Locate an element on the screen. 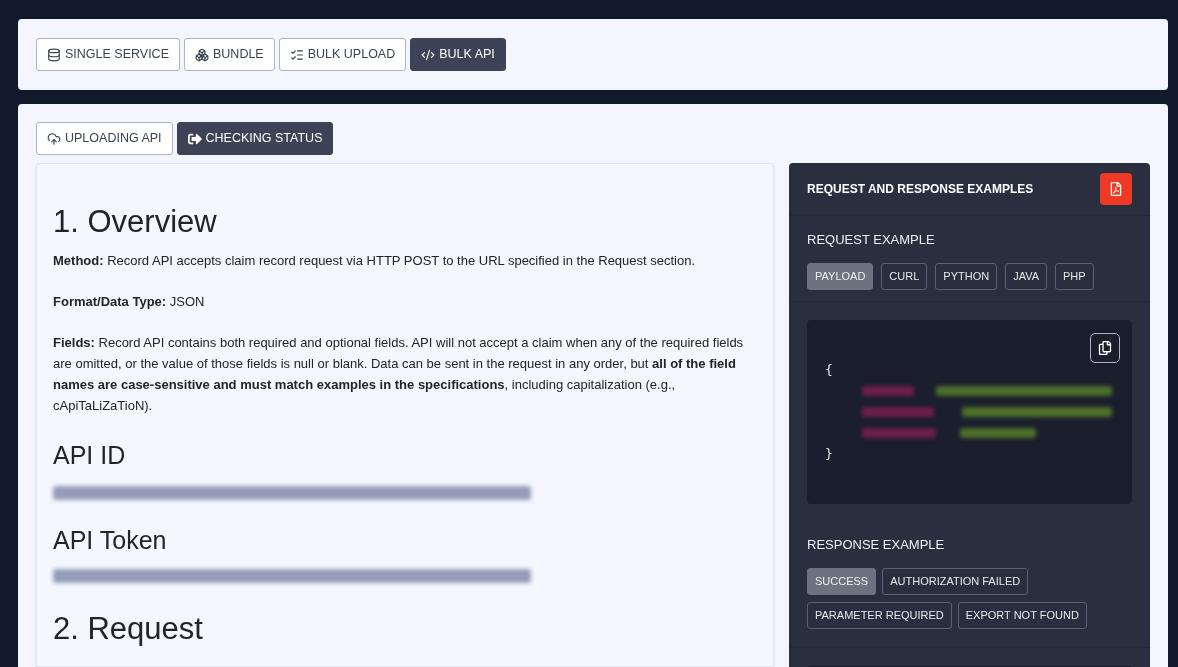 The image size is (1178, 667). paragraph: Fields: Record API contains both required and optional fields. API will not accept a claim when any of the required fields are omitted, or the value of those fields is null or blank. Data can be sent in the request in any order, but all of the field names are case-sensitive and must match examples in the specifications, including capitalization (e.g., cApiTaLiZaTioN). is located at coordinates (399, 374).